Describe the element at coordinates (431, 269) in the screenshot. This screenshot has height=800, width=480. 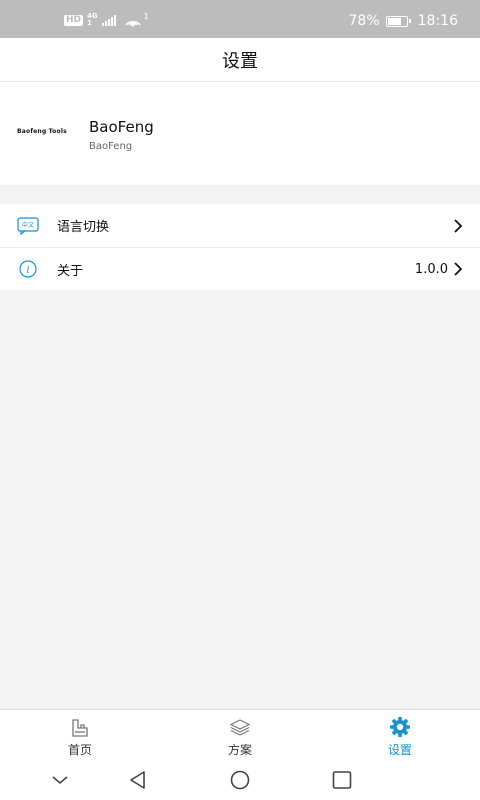
I see `version-value: 1.0.0` at that location.